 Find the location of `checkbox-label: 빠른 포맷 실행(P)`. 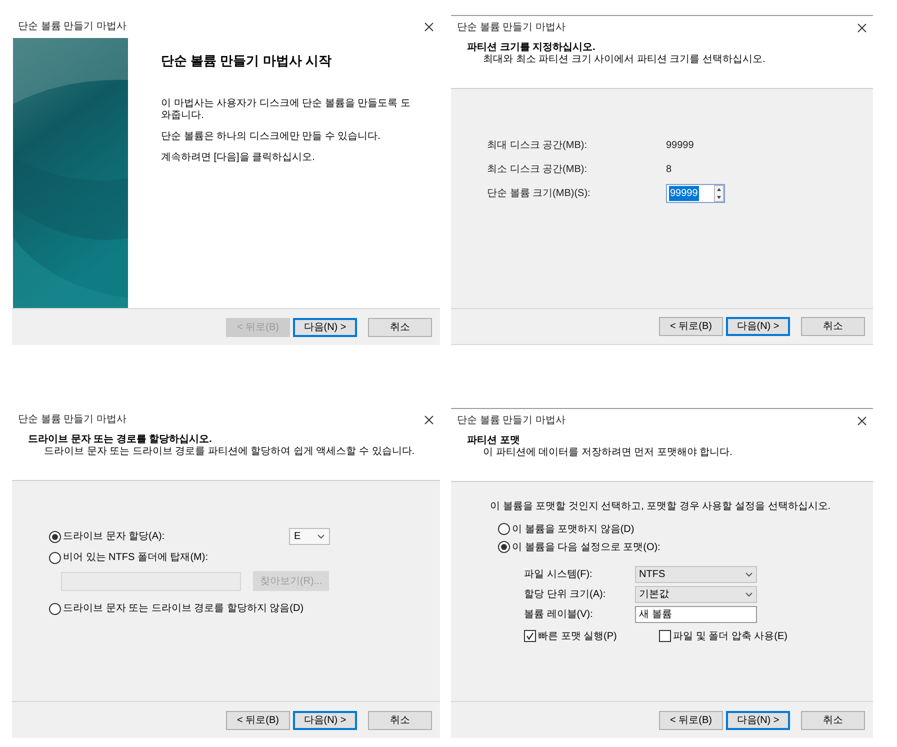

checkbox-label: 빠른 포맷 실행(P) is located at coordinates (577, 637).